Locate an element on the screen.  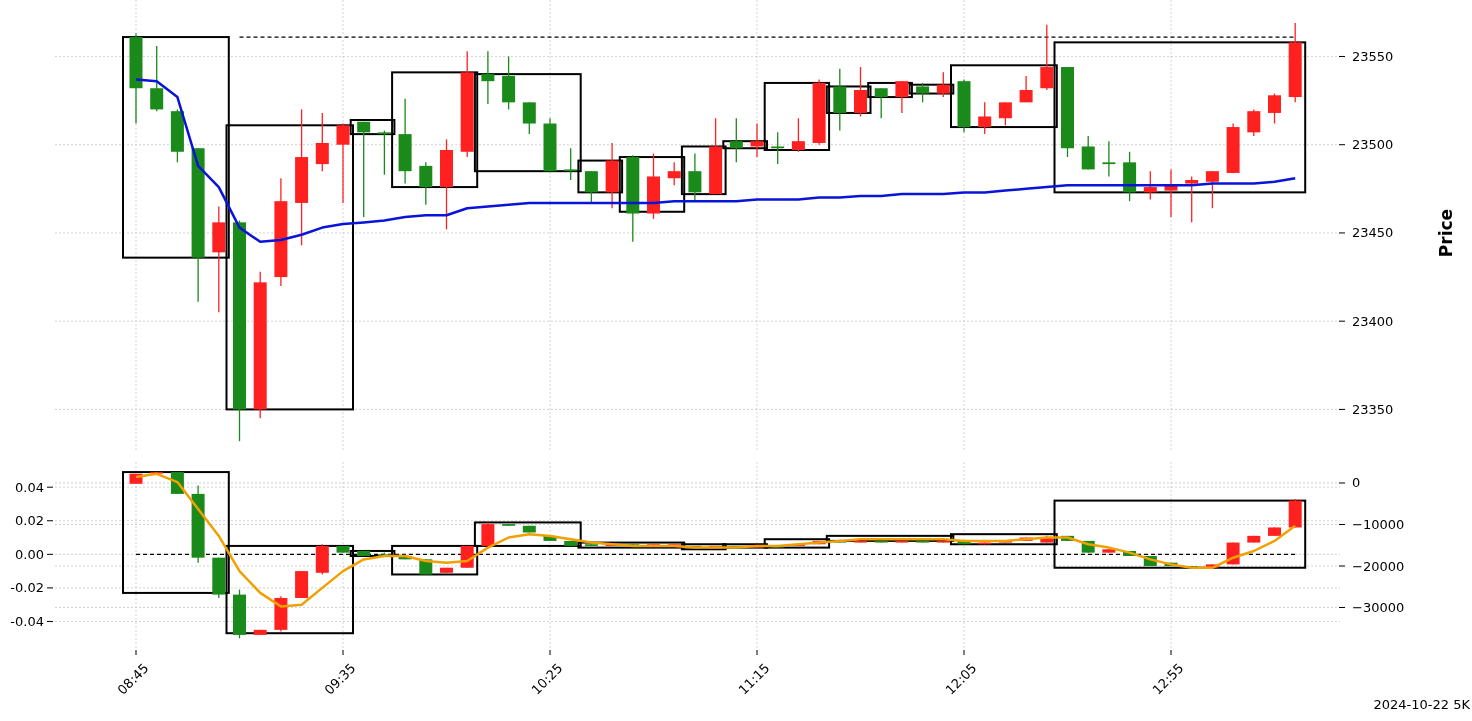
axis-tick-label: 23450 is located at coordinates (1373, 233).